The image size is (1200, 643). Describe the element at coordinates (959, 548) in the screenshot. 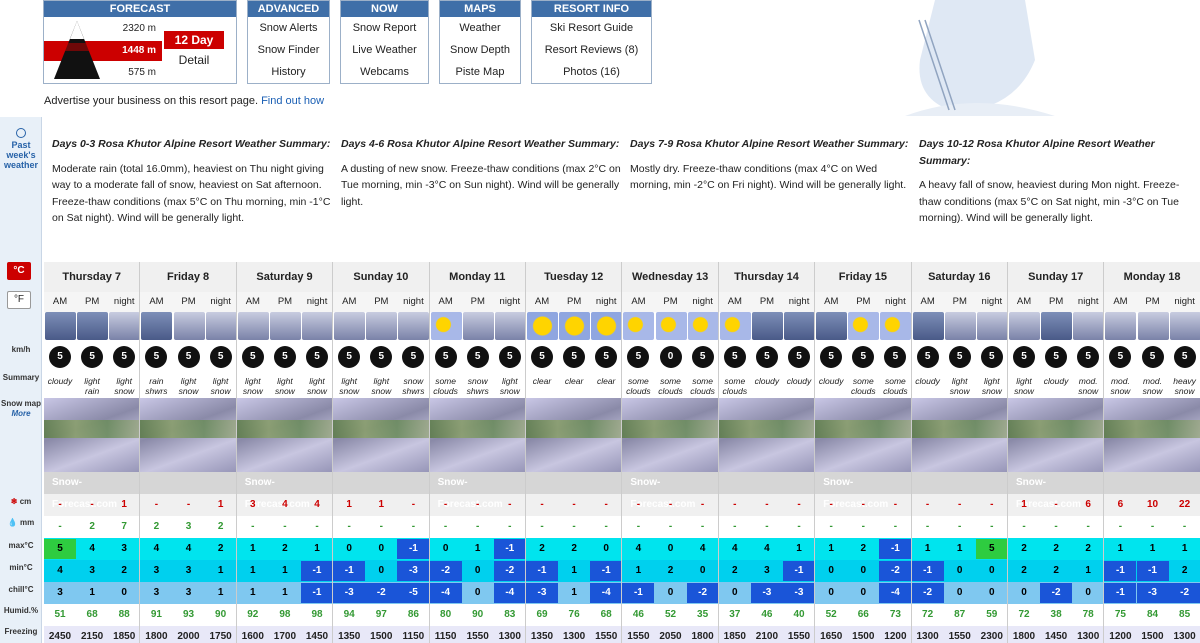

I see `max-temp-cell: 1` at that location.